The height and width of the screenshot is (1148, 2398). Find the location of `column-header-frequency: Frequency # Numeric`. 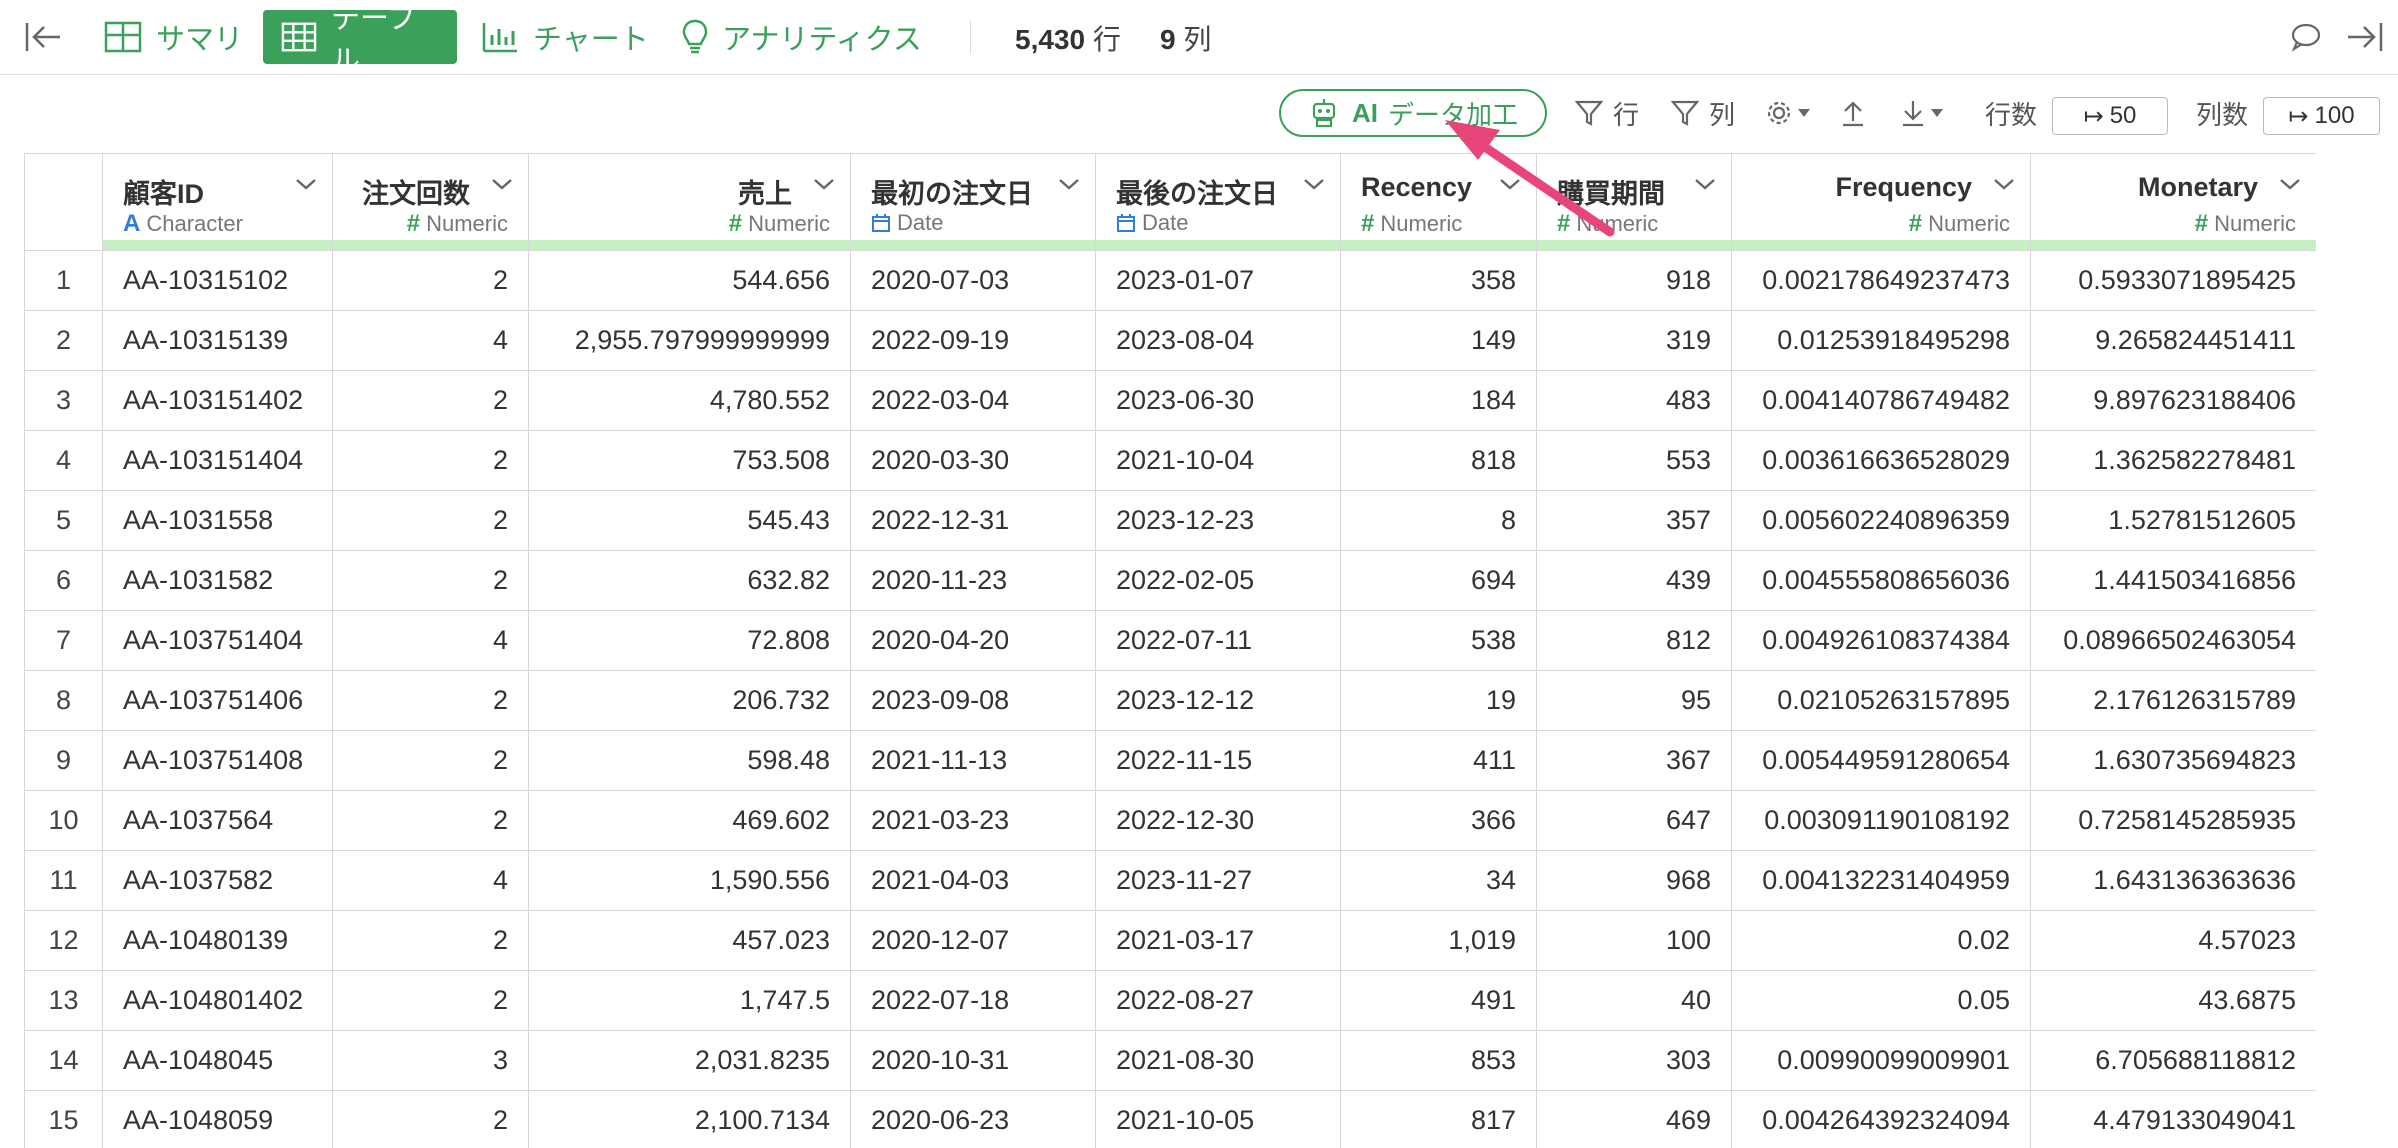

column-header-frequency: Frequency # Numeric is located at coordinates (1881, 202).